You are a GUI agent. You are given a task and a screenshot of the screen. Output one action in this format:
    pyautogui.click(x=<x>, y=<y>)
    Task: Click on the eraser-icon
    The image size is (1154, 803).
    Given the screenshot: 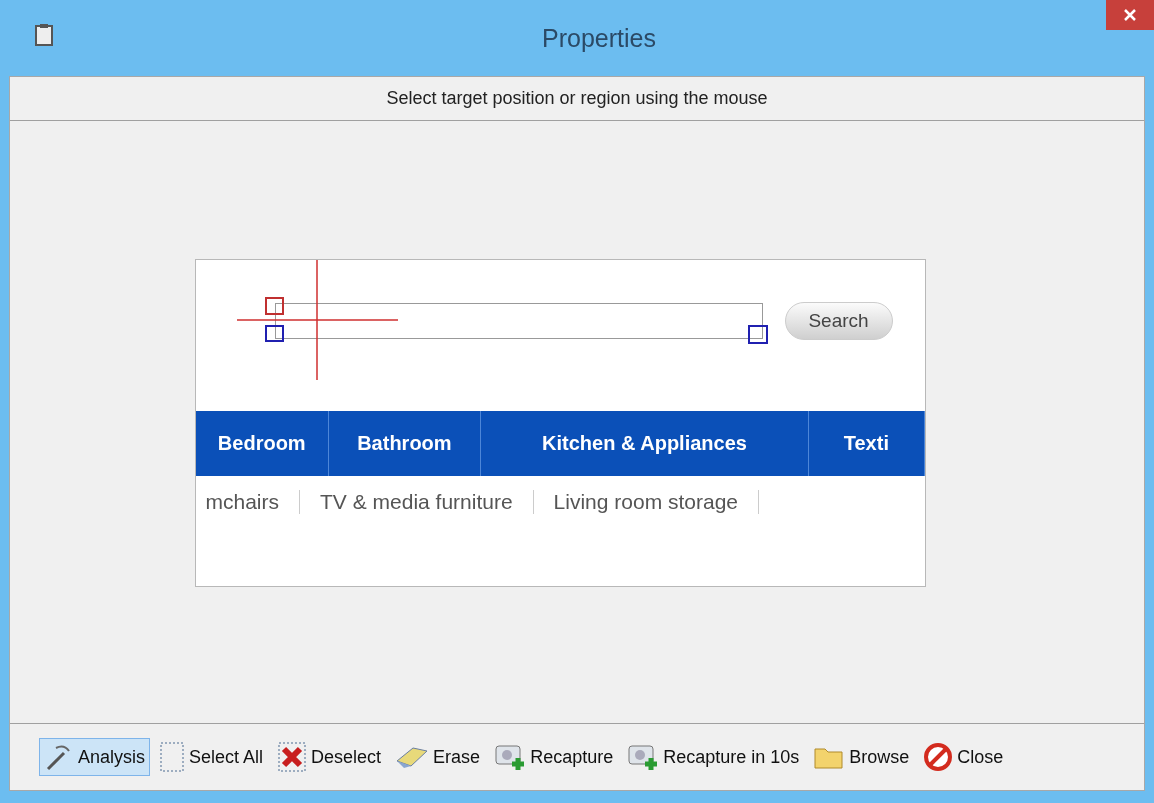 What is the action you would take?
    pyautogui.click(x=412, y=757)
    